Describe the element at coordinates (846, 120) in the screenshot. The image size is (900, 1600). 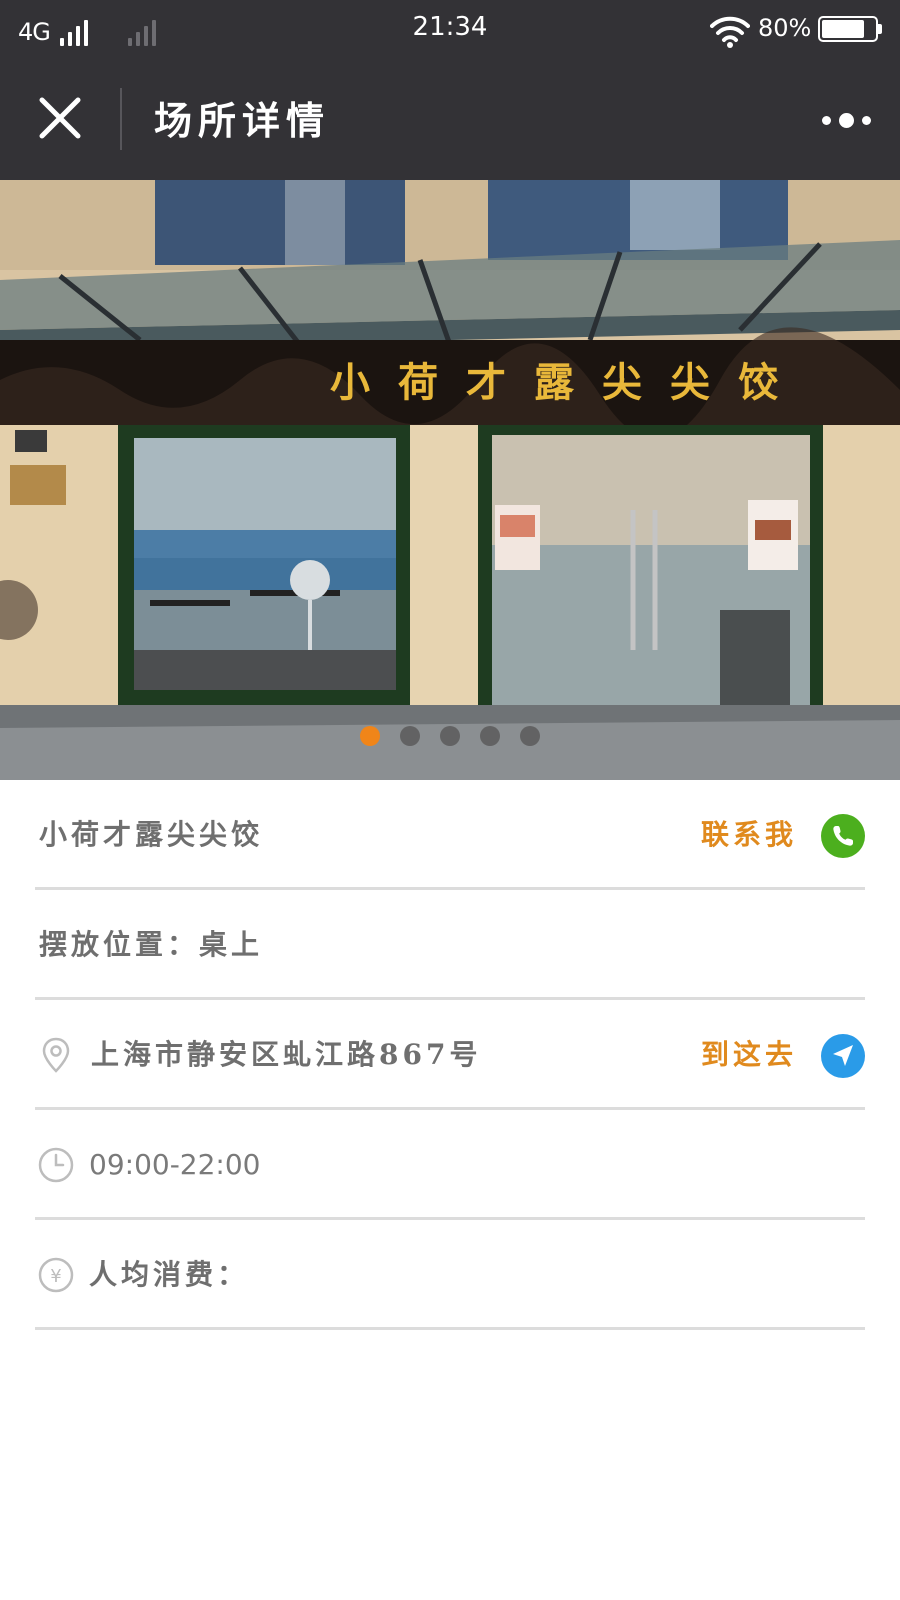
I see `more-icon` at that location.